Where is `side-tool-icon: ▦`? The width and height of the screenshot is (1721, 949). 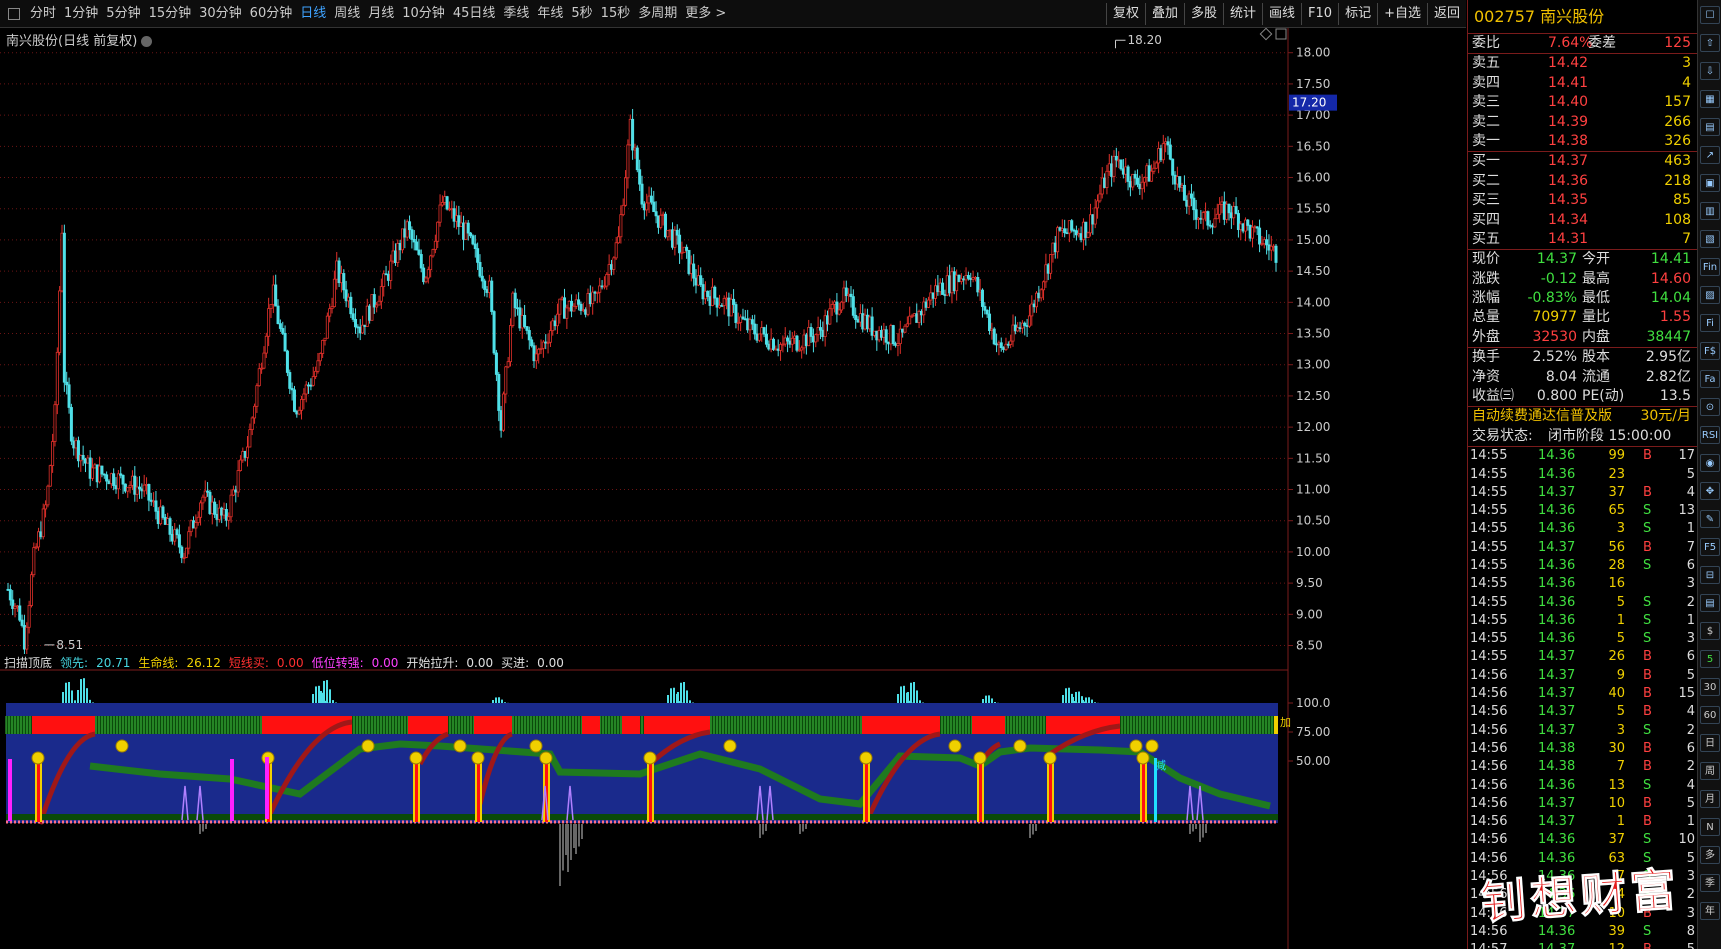
side-tool-icon: ▦ is located at coordinates (1710, 99).